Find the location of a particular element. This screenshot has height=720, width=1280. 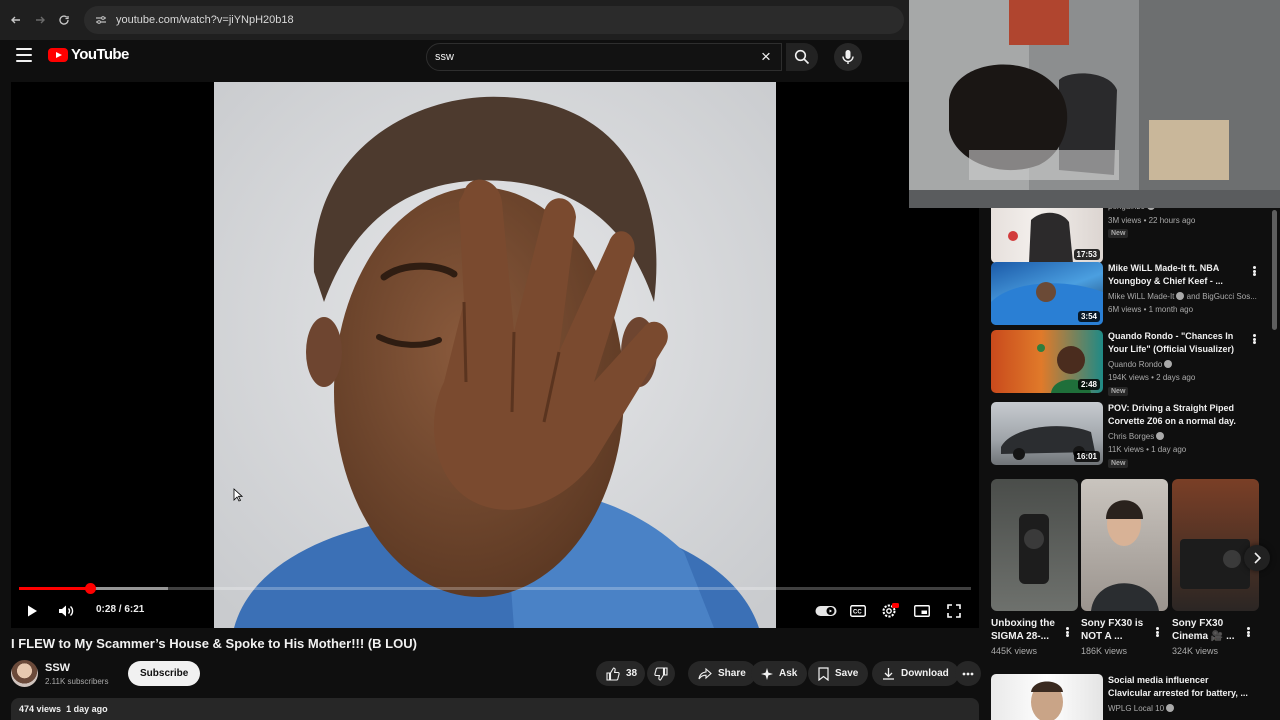

download-label: Download is located at coordinates (925, 673).